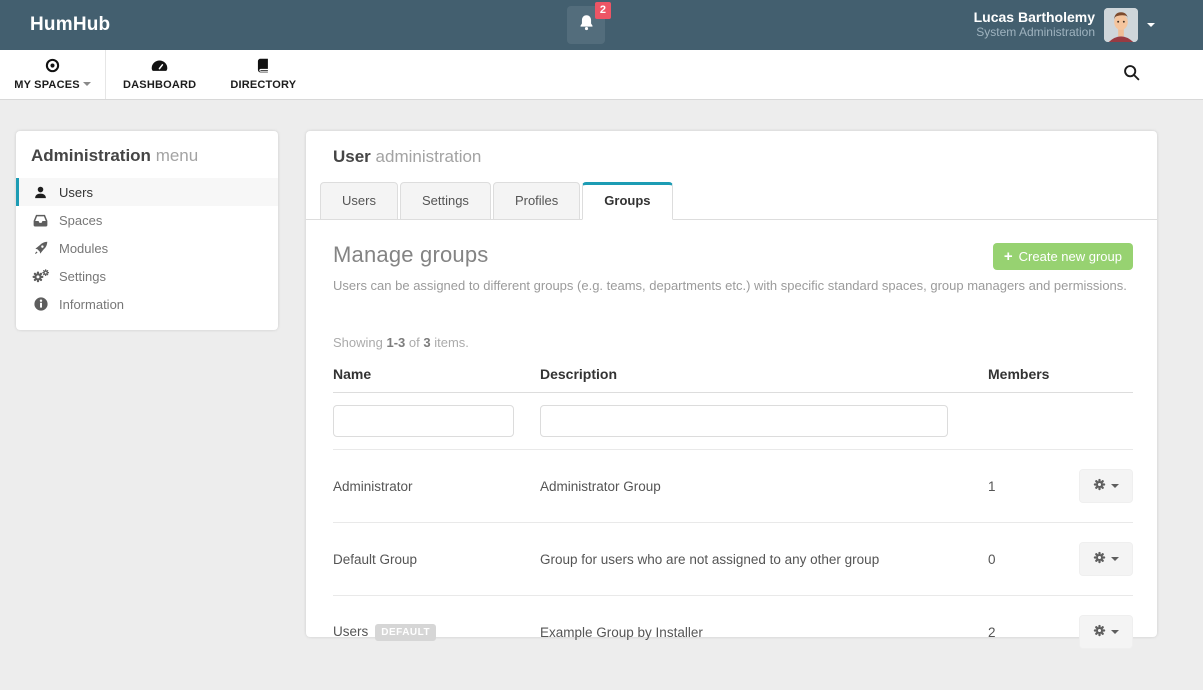 This screenshot has height=690, width=1203. I want to click on nav-item-my-spaces: MY SPACES, so click(53, 74).